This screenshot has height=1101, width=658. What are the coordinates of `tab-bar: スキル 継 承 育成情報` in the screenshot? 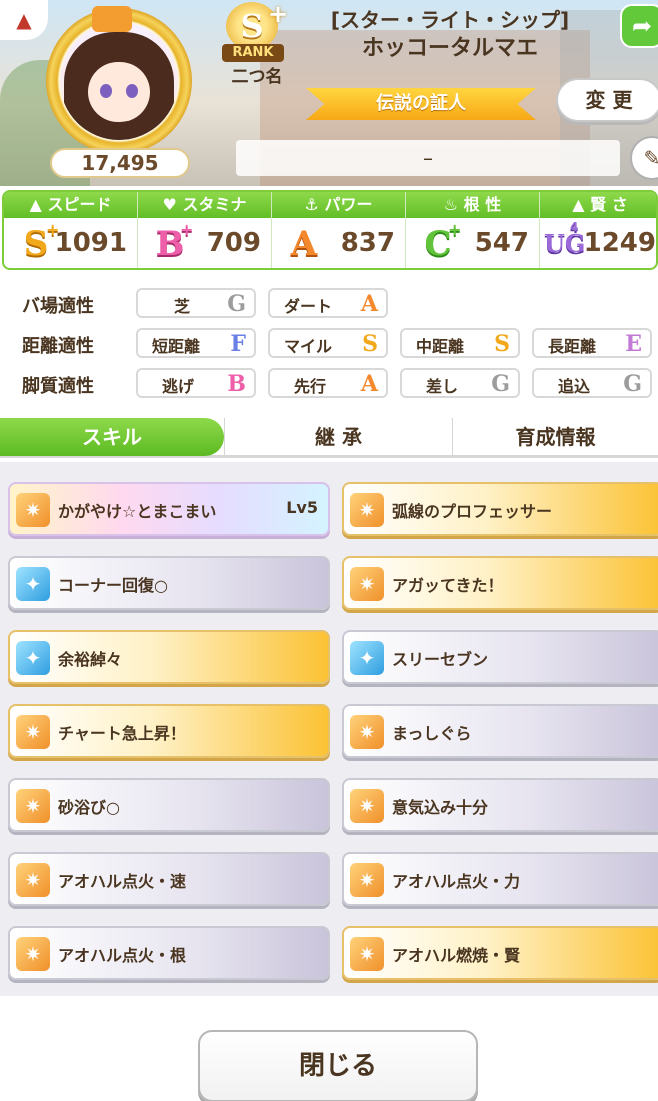 It's located at (329, 438).